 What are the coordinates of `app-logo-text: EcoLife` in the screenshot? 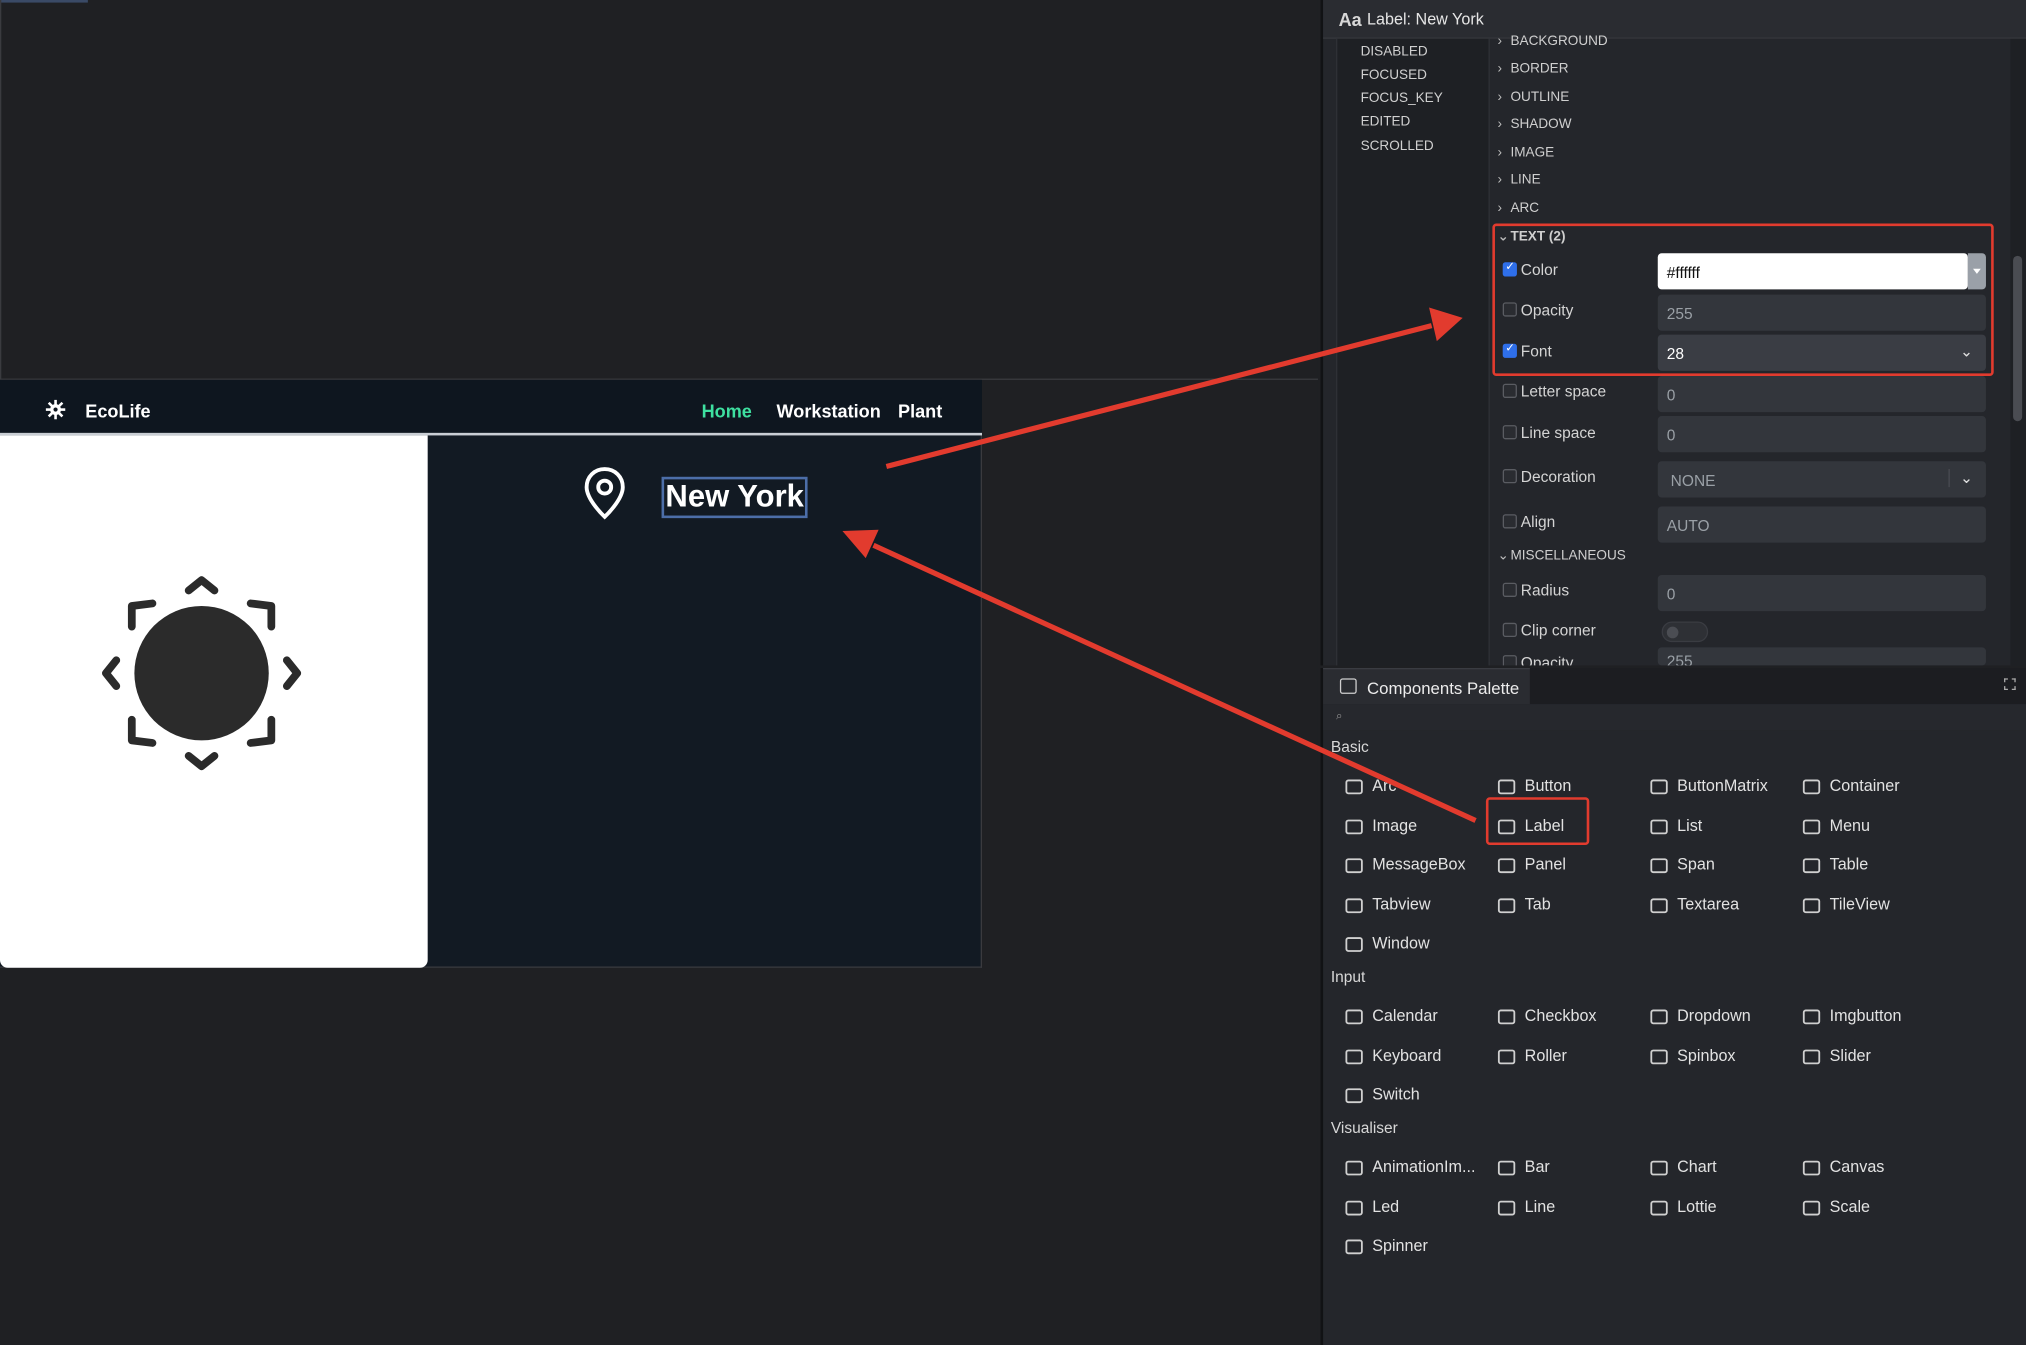 It's located at (118, 411).